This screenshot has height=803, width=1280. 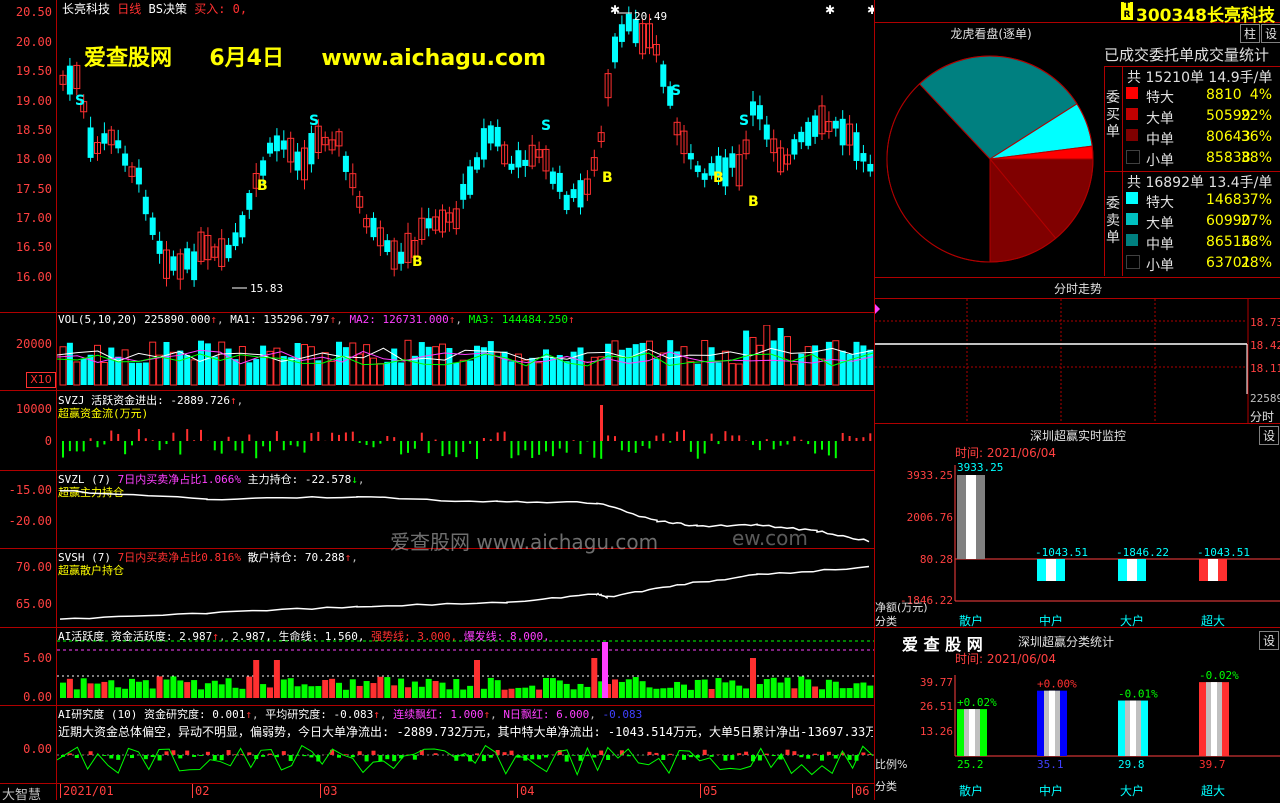 What do you see at coordinates (465, 587) in the screenshot?
I see `retail-holding-chart` at bounding box center [465, 587].